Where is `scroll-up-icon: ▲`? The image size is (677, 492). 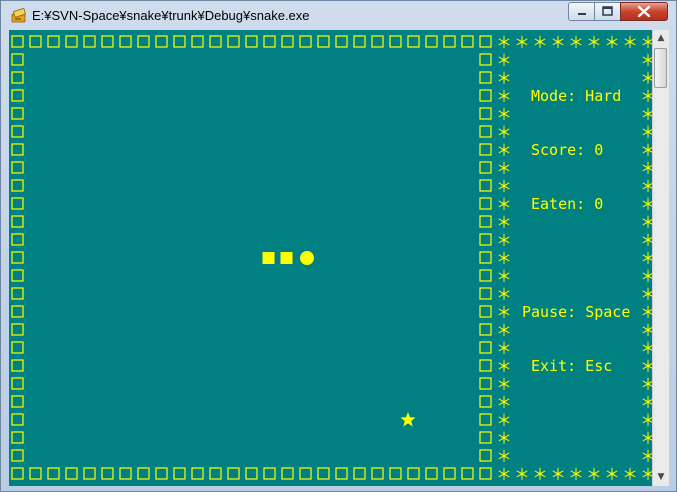
scroll-up-icon: ▲ is located at coordinates (661, 38).